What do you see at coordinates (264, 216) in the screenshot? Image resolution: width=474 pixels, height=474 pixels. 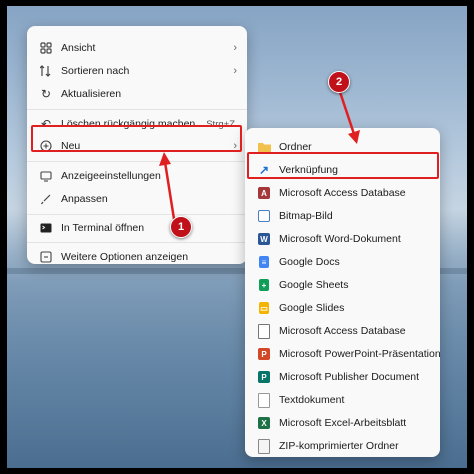 I see `bitmap-icon` at bounding box center [264, 216].